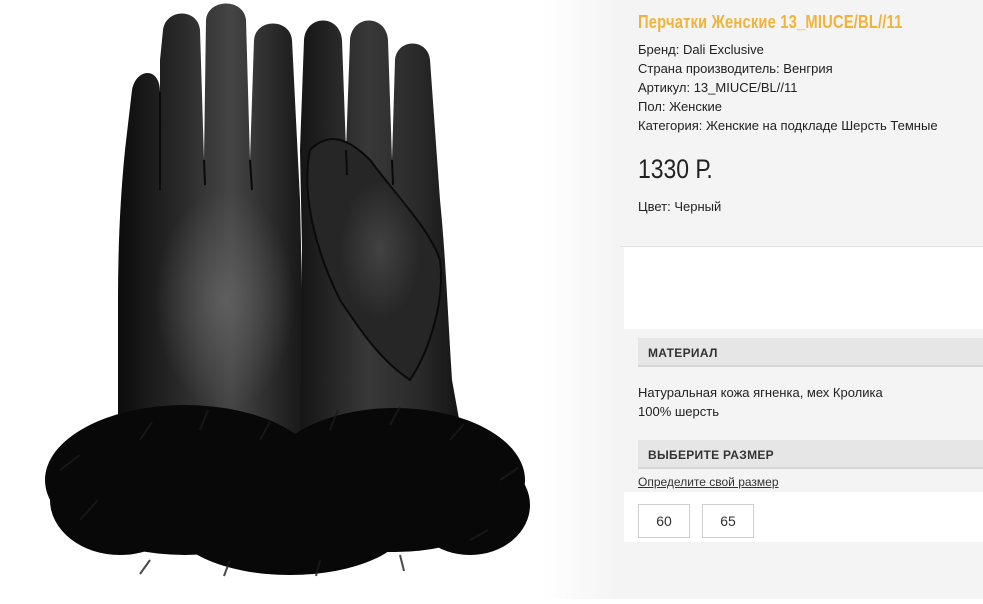 This screenshot has width=983, height=604. I want to click on product-color: Цвет: Черный, so click(680, 206).